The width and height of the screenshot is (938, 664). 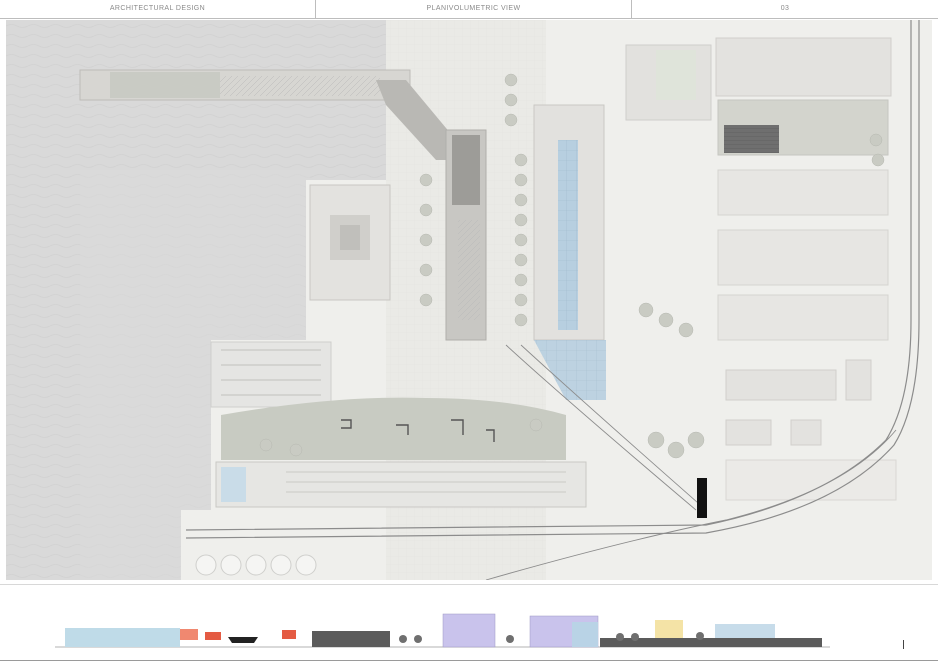 I want to click on header-center-title: PLANIVOLUMETRIC VIEW, so click(x=473, y=8).